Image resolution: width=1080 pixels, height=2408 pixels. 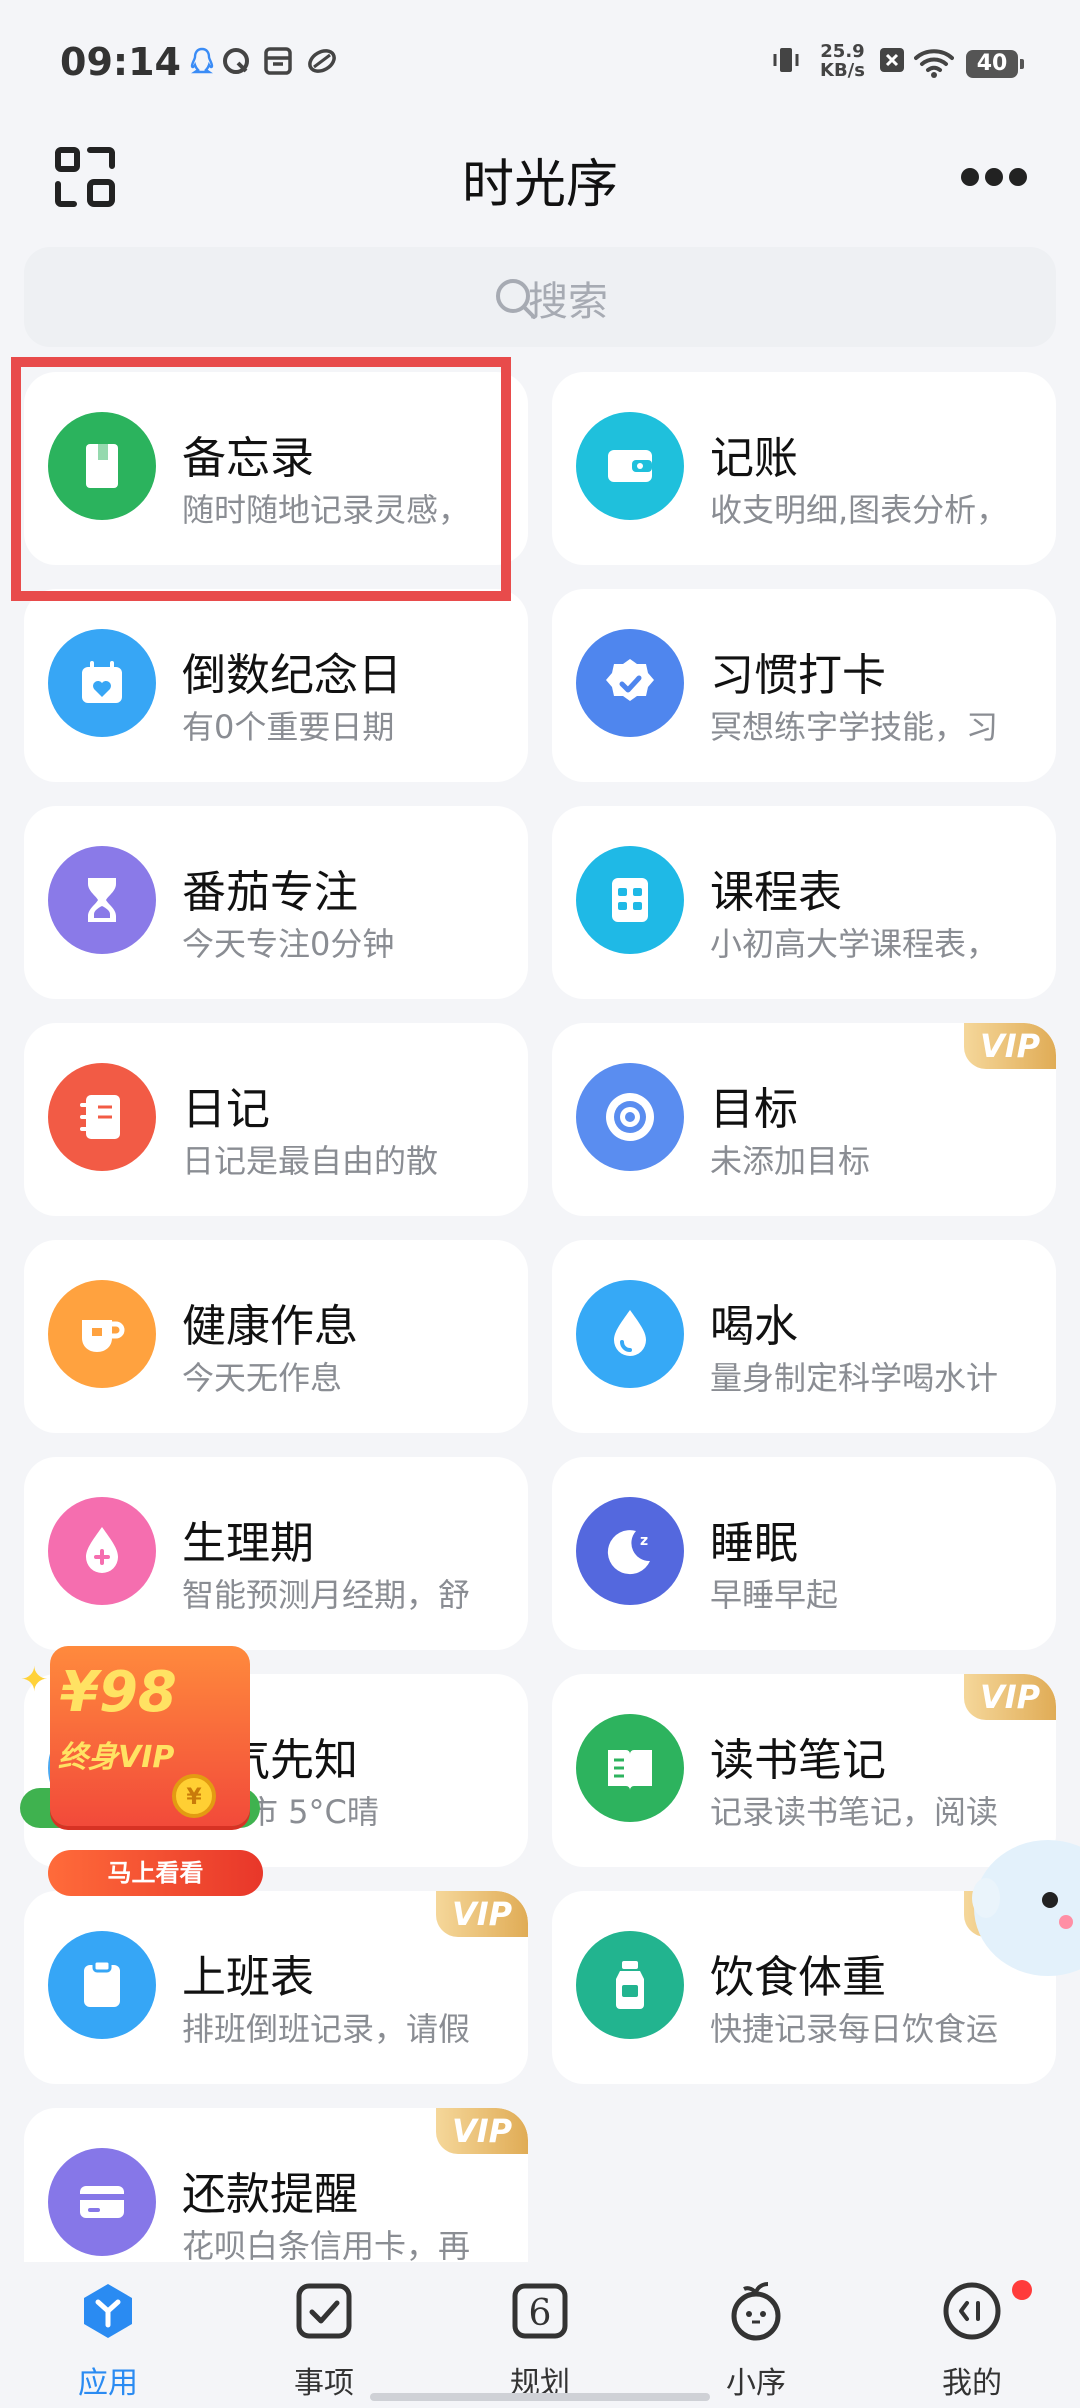 What do you see at coordinates (842, 61) in the screenshot?
I see `network-speed: 25.9 KB/s` at bounding box center [842, 61].